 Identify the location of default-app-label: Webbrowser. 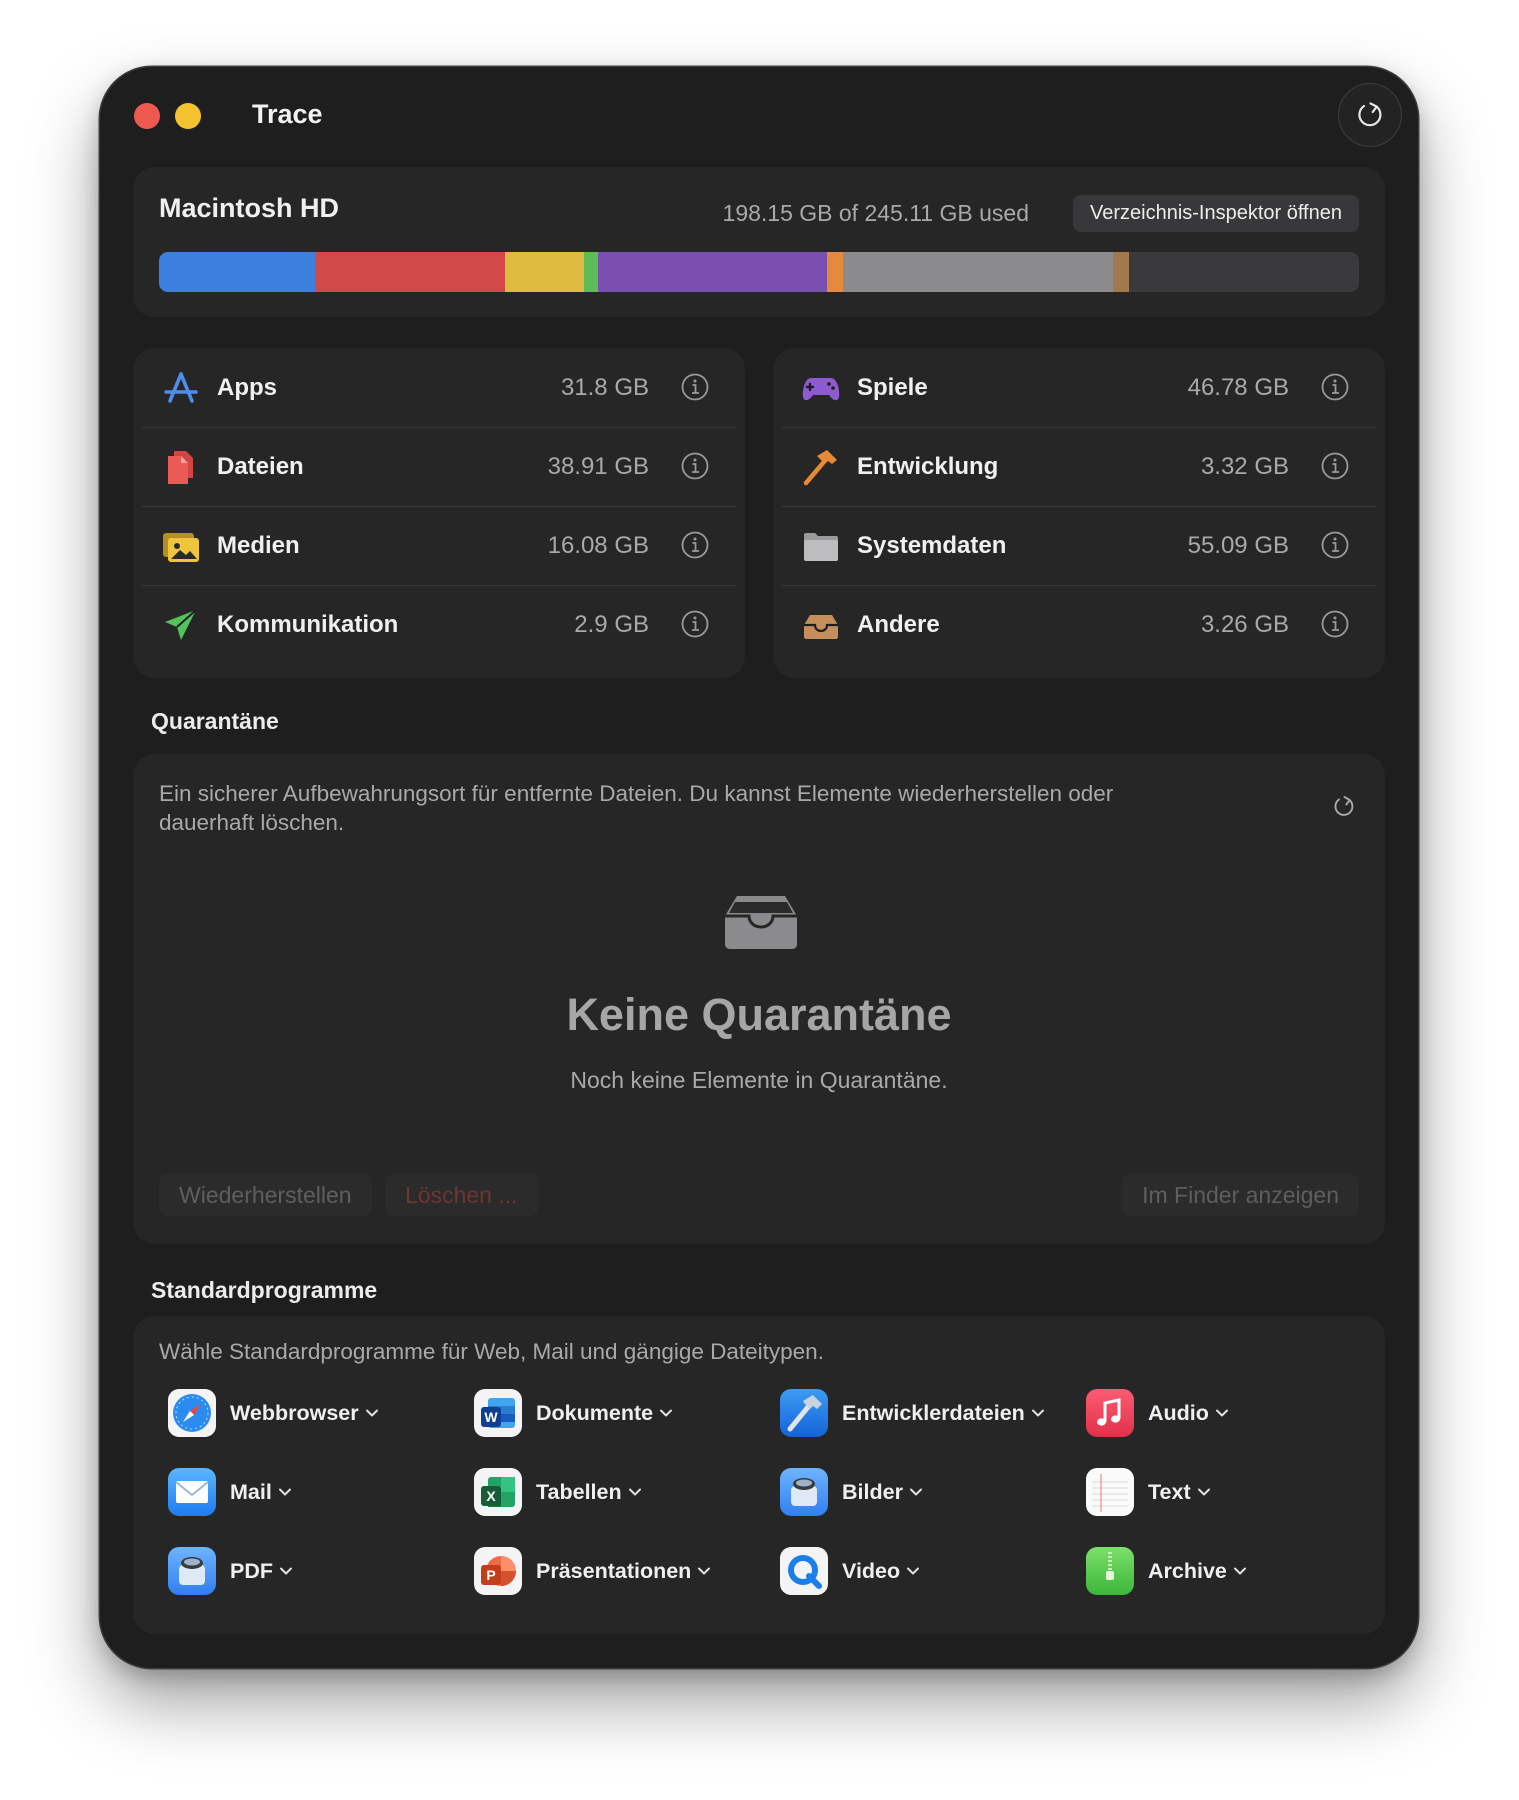
(294, 1412).